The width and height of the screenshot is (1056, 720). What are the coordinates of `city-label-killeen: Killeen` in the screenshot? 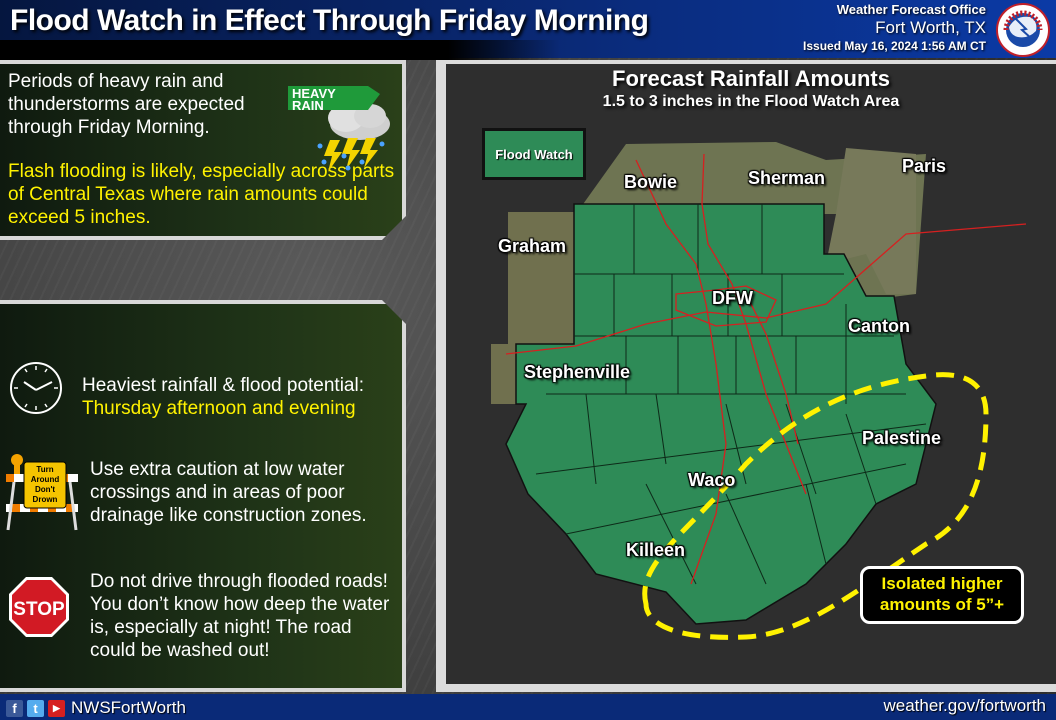 It's located at (656, 550).